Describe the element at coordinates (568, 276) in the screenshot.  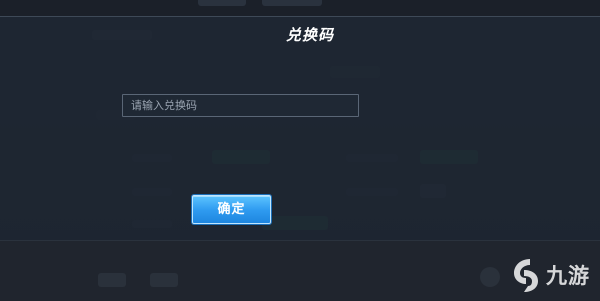
I see `watermark-text: 九游` at that location.